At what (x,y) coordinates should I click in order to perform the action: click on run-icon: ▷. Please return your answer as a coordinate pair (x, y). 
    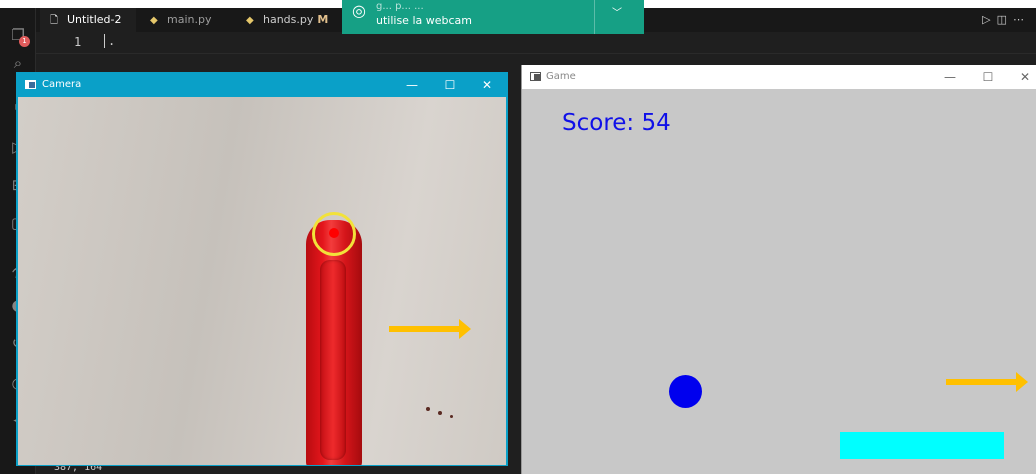
    Looking at the image, I should click on (989, 19).